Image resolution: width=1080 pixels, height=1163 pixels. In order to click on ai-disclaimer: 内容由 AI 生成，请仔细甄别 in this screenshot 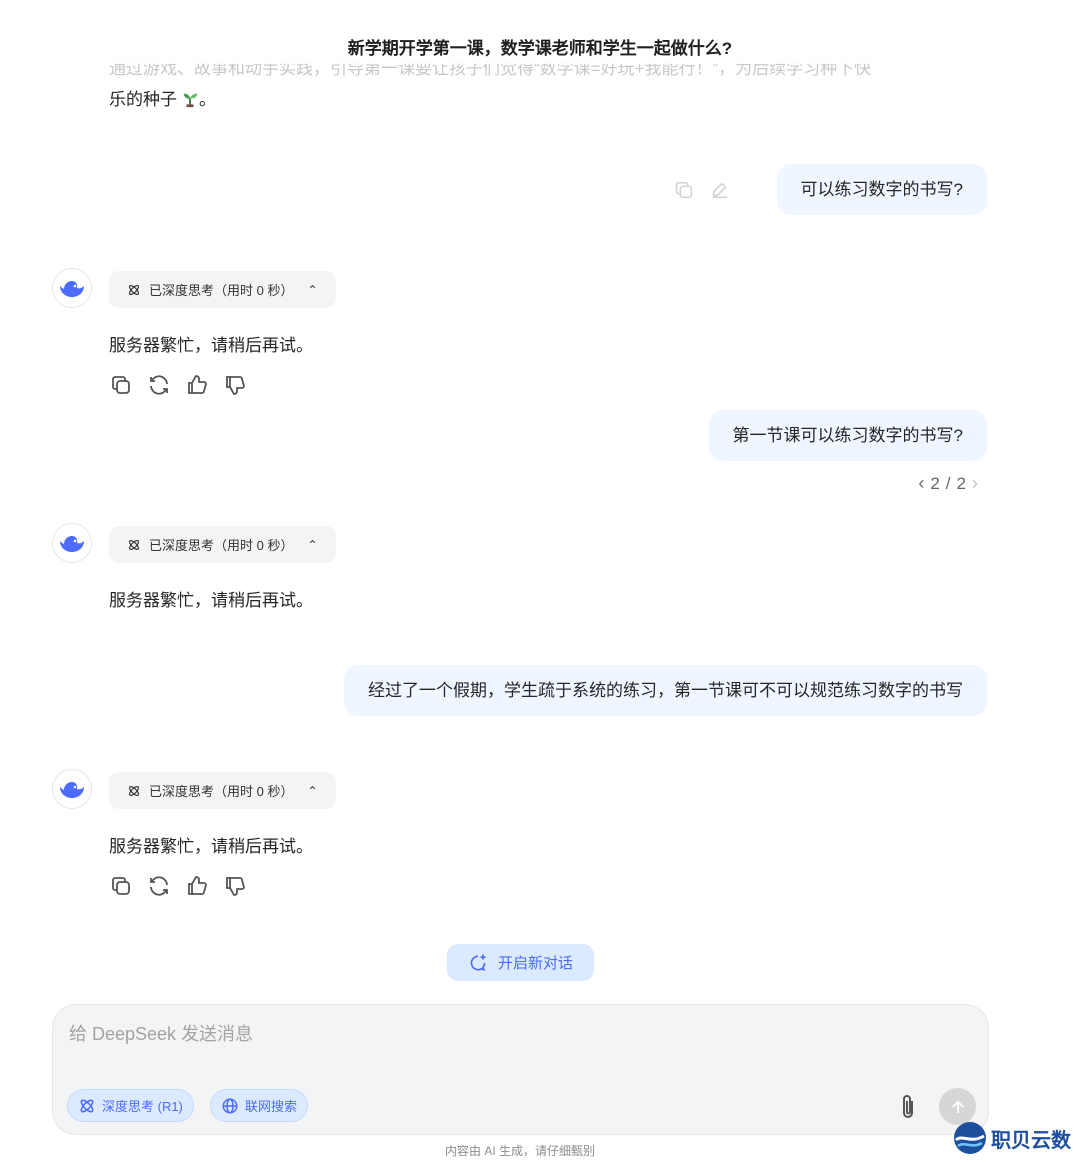, I will do `click(519, 1151)`.